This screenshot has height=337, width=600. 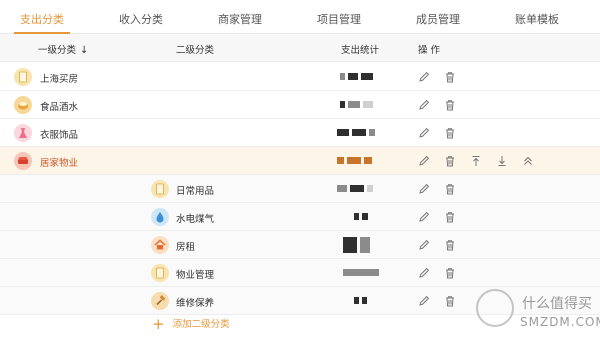 What do you see at coordinates (300, 245) in the screenshot?
I see `table-subrow: 房租` at bounding box center [300, 245].